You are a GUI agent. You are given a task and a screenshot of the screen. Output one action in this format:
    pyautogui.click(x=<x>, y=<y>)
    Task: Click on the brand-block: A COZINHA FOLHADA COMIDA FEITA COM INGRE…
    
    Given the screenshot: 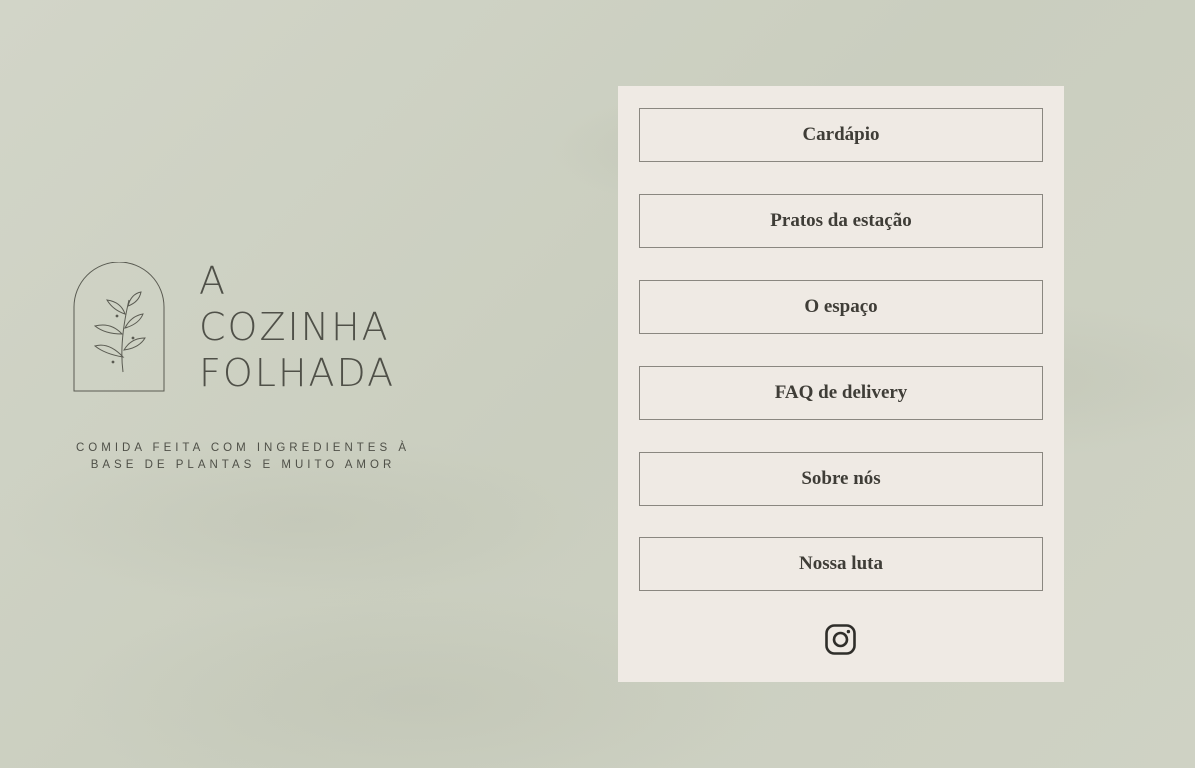 What is the action you would take?
    pyautogui.click(x=243, y=366)
    